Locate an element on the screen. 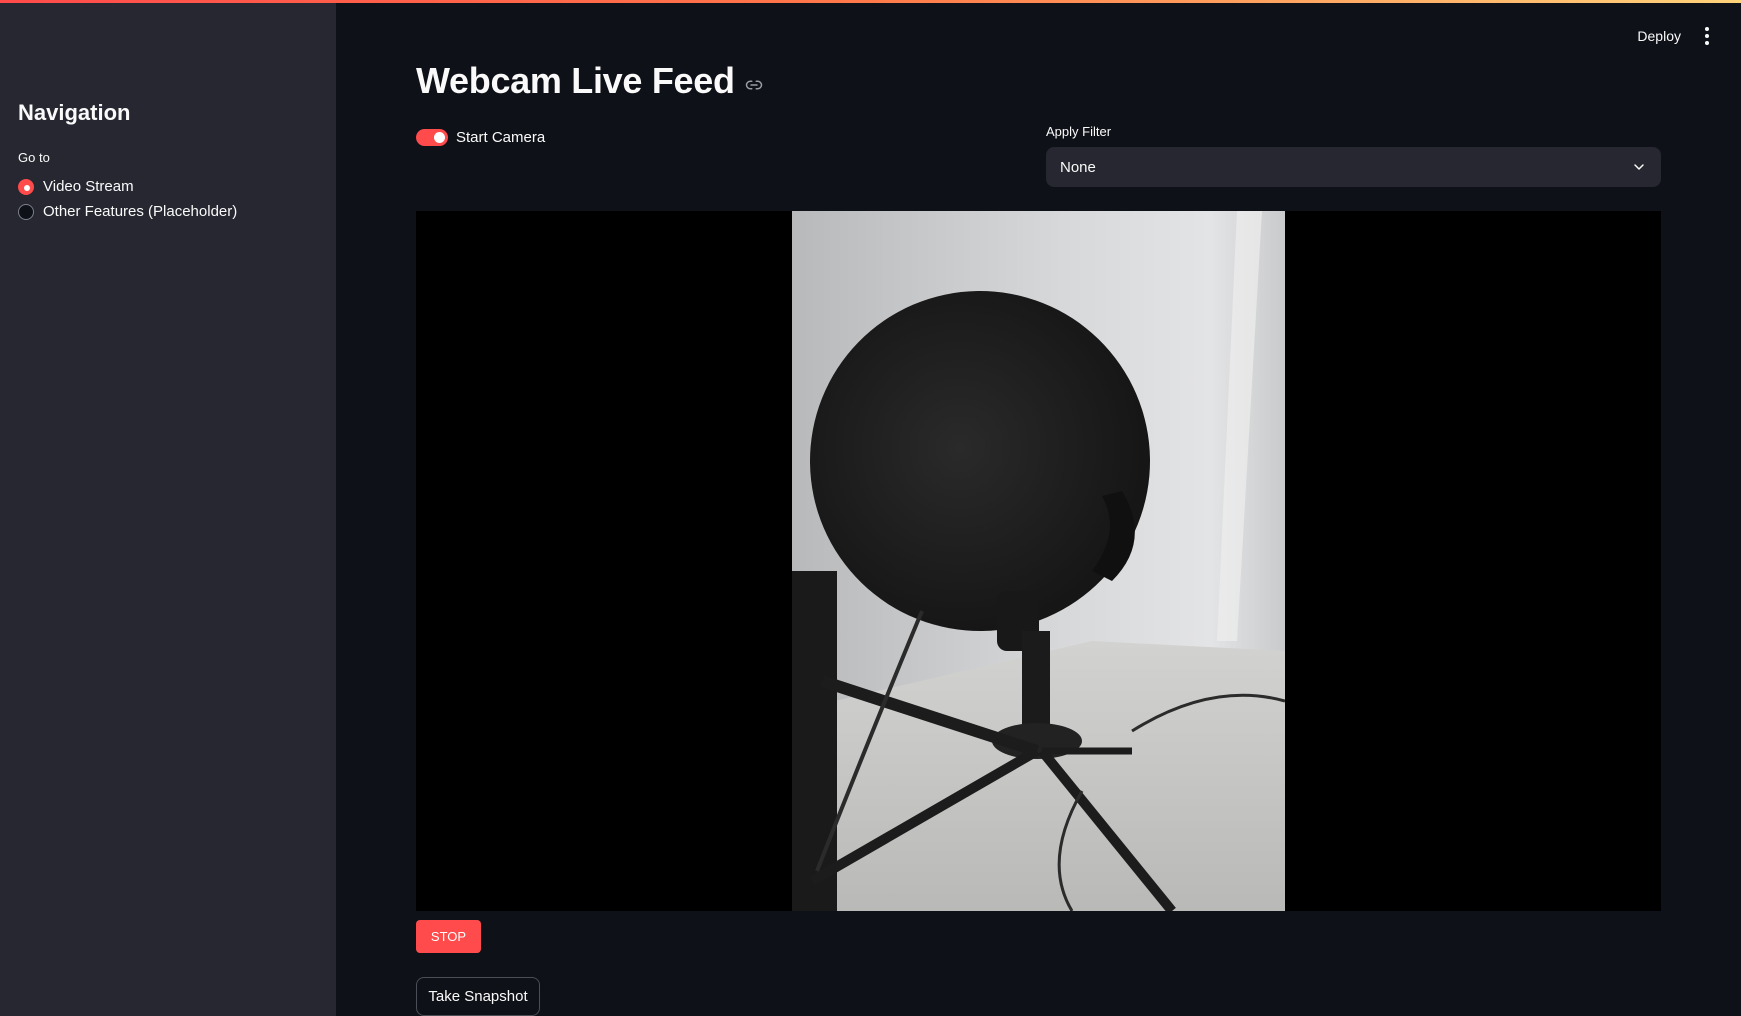 The width and height of the screenshot is (1741, 1016). deploy-button: Deploy is located at coordinates (1659, 36).